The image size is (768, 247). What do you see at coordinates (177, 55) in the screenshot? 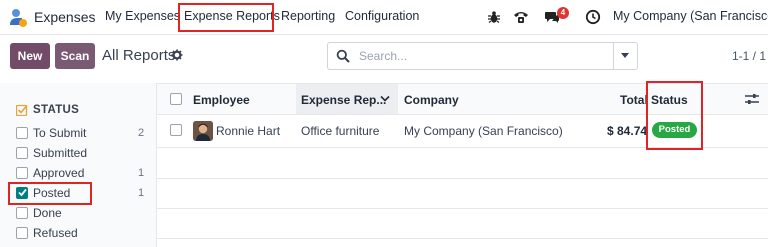
I see `gear-icon` at bounding box center [177, 55].